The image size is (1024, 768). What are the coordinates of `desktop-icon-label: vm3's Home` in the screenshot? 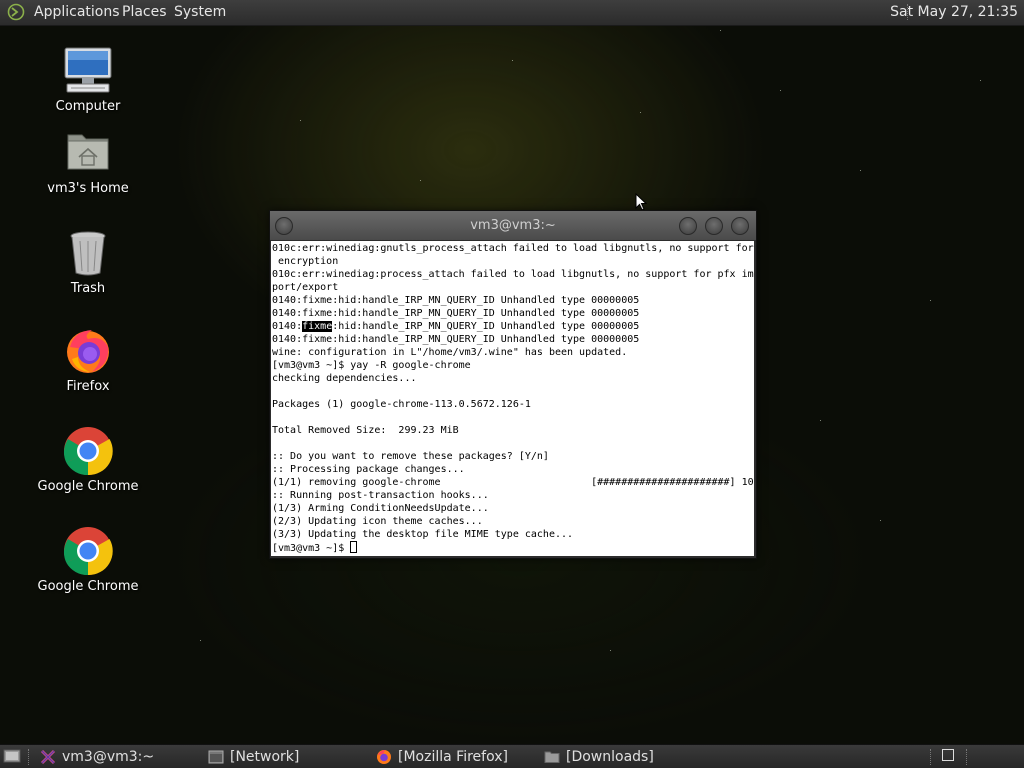 It's located at (88, 188).